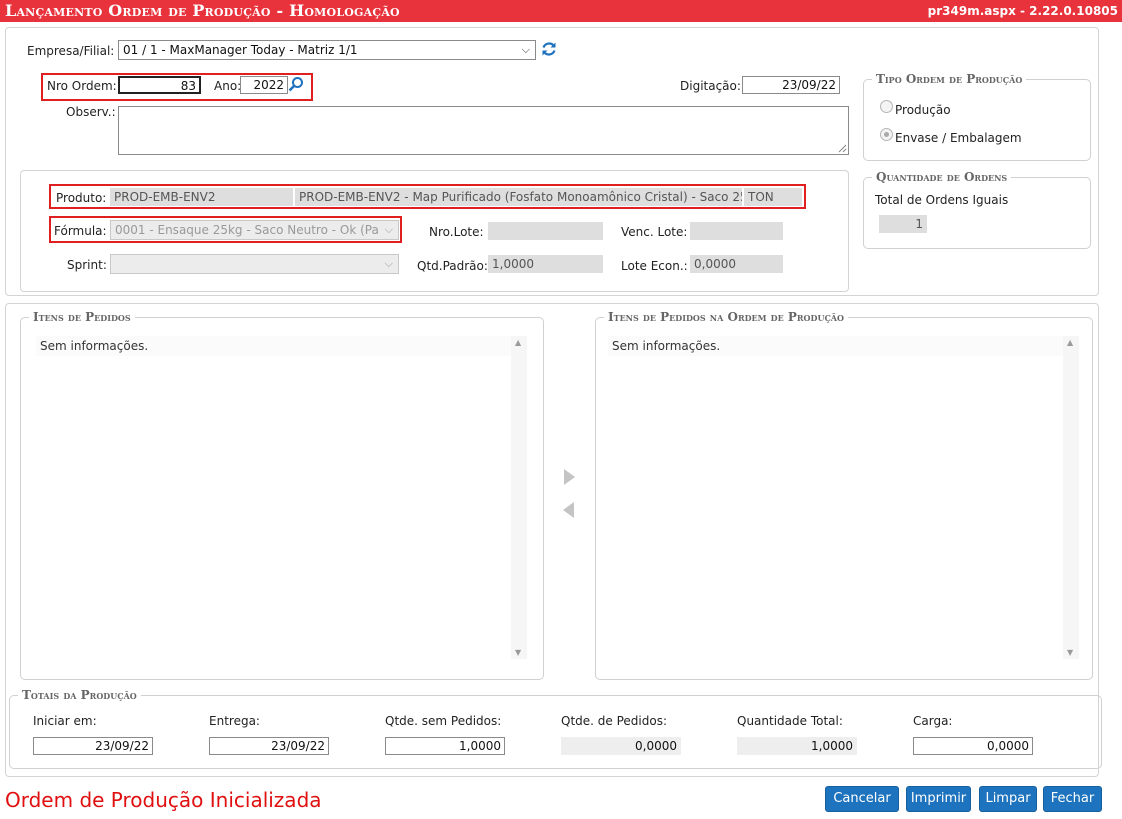  Describe the element at coordinates (886, 134) in the screenshot. I see `radio-envase` at that location.